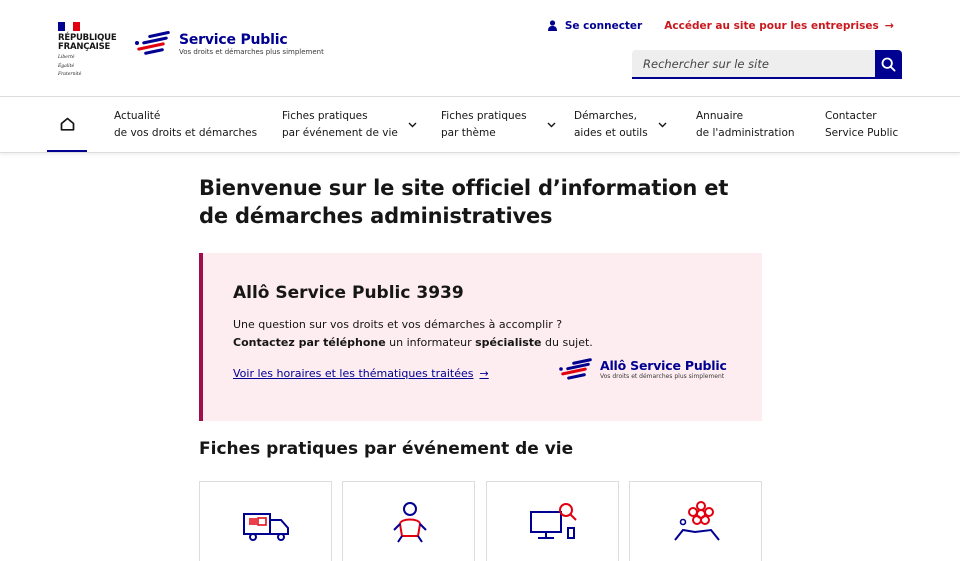  Describe the element at coordinates (66, 57) in the screenshot. I see `rf-motto-liberte: Liberté` at that location.